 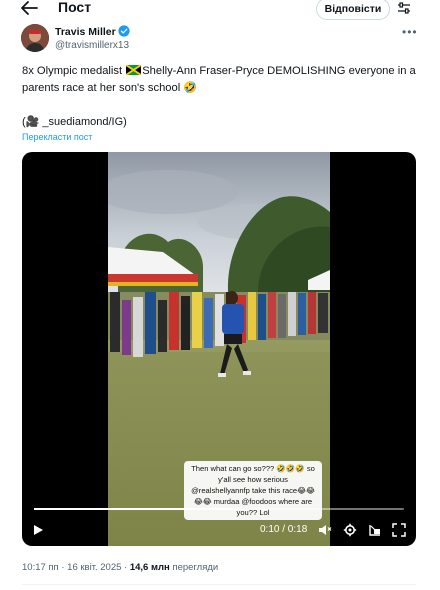 I want to click on post-credit: (🎥 _suediamond/IG), so click(x=74, y=122).